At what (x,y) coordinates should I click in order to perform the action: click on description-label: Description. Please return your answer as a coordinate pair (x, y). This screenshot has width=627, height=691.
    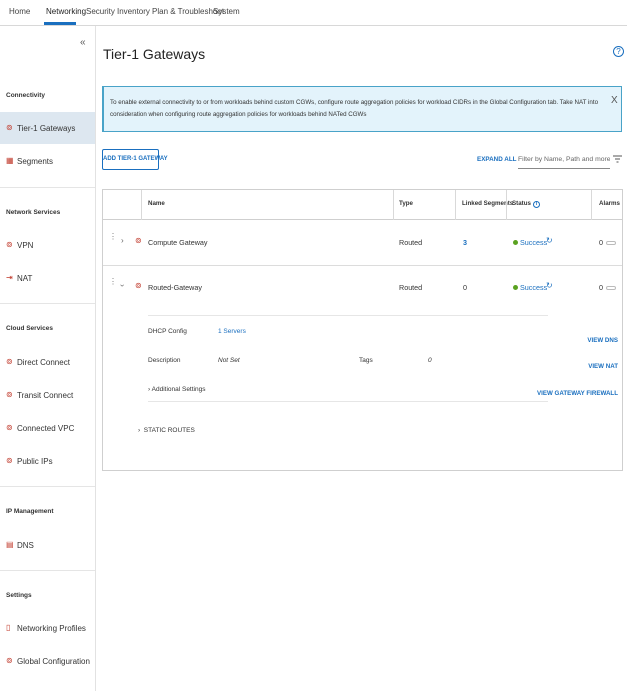
    Looking at the image, I should click on (164, 360).